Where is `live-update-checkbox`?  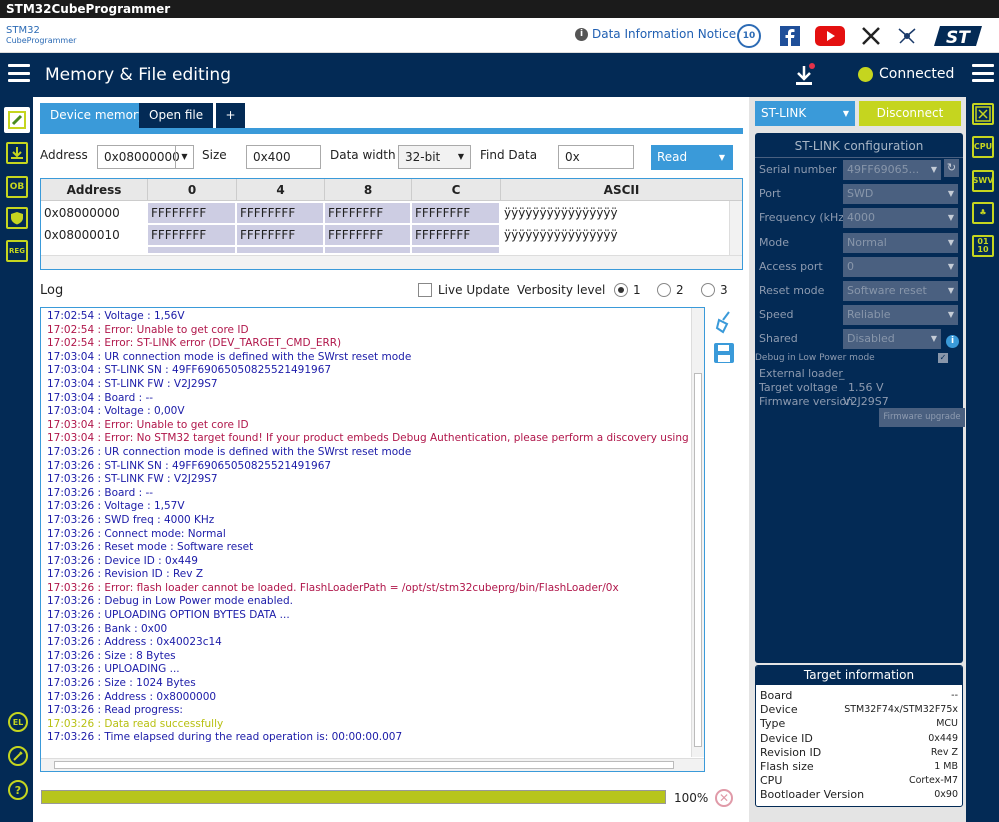
live-update-checkbox is located at coordinates (425, 290).